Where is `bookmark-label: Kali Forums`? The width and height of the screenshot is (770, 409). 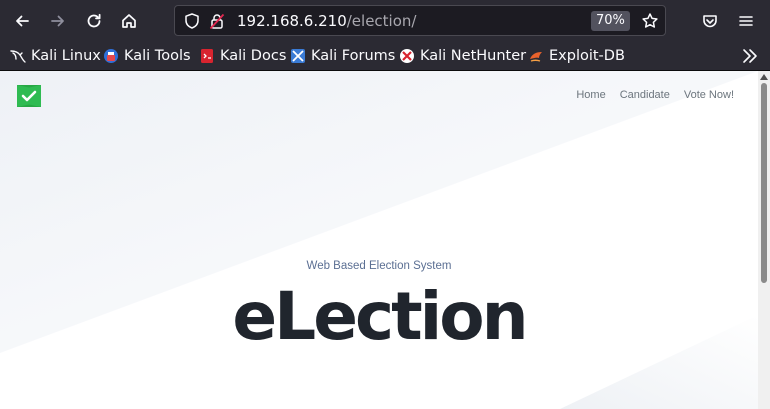
bookmark-label: Kali Forums is located at coordinates (353, 56).